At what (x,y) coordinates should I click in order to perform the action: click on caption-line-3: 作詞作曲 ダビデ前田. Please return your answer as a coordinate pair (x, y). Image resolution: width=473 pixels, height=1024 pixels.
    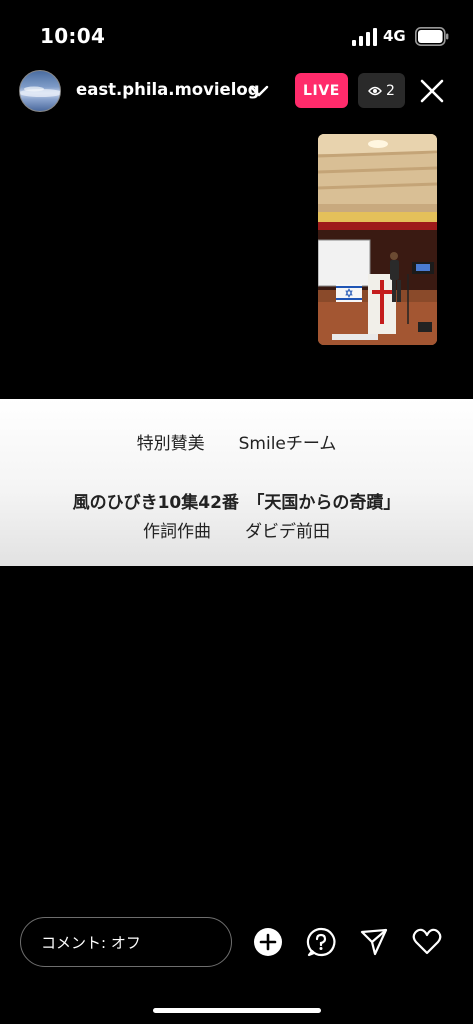
    Looking at the image, I should click on (236, 532).